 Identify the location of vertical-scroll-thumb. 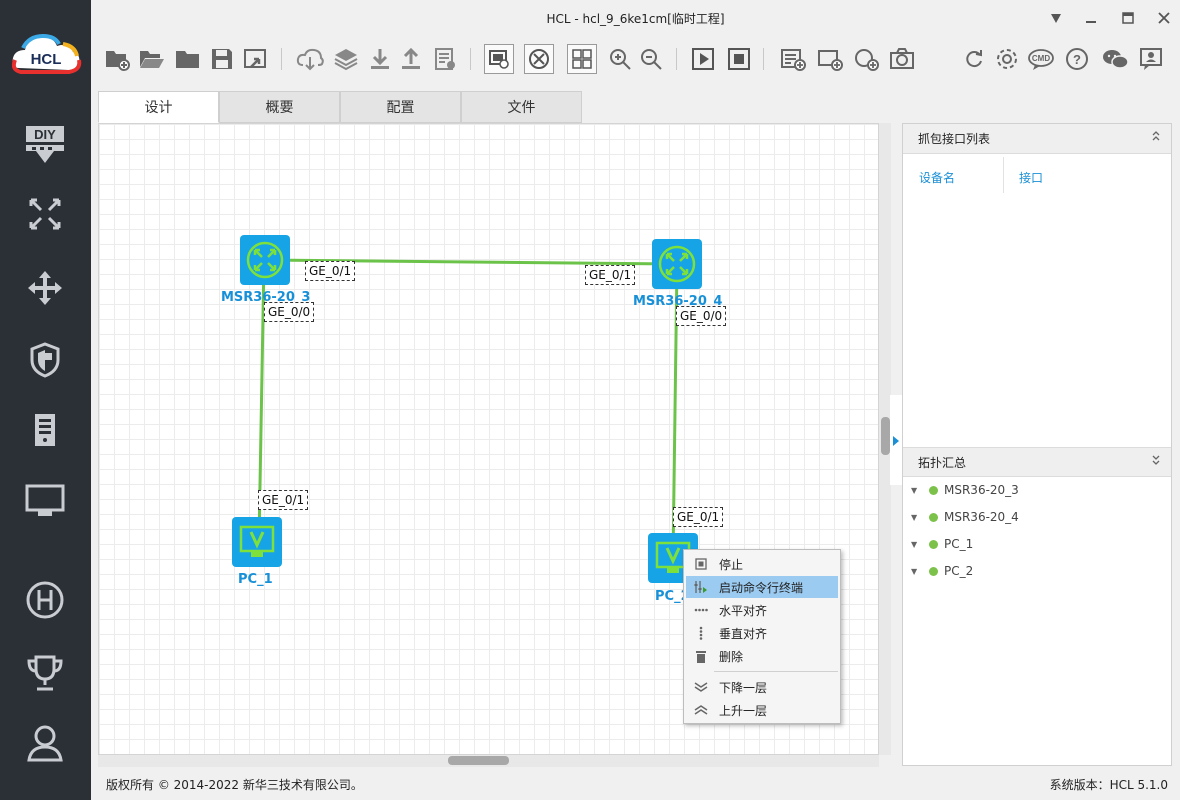
(885, 436).